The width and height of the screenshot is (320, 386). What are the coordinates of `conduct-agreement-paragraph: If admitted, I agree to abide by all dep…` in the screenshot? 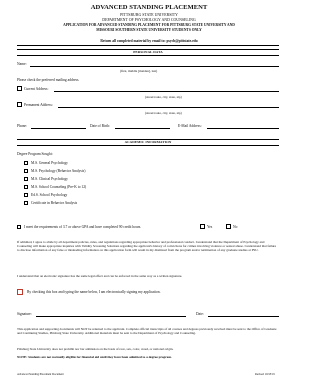 It's located at (147, 246).